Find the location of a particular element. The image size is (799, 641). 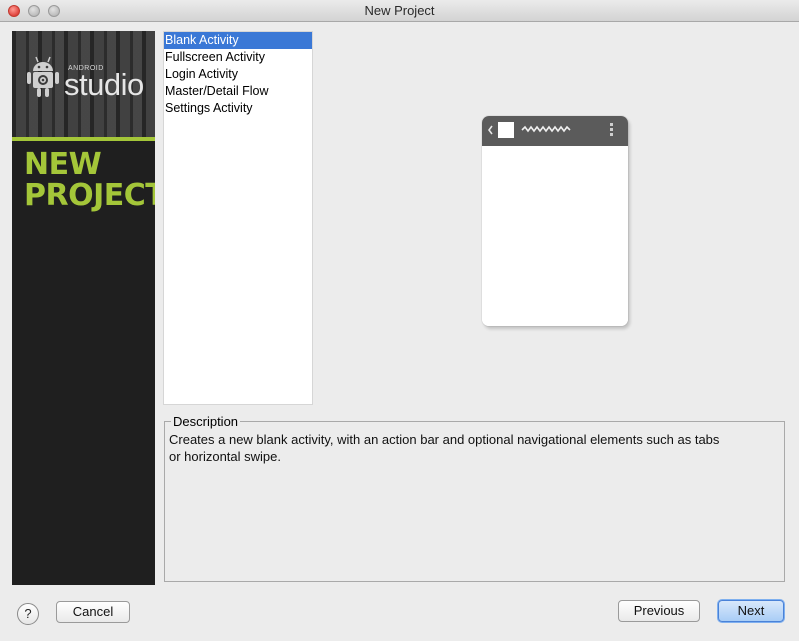

title-squiggle-icon is located at coordinates (546, 129).